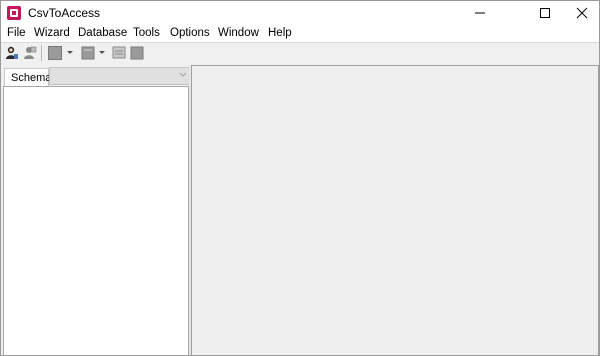  I want to click on table-dropdown-arrow-icon, so click(70, 52).